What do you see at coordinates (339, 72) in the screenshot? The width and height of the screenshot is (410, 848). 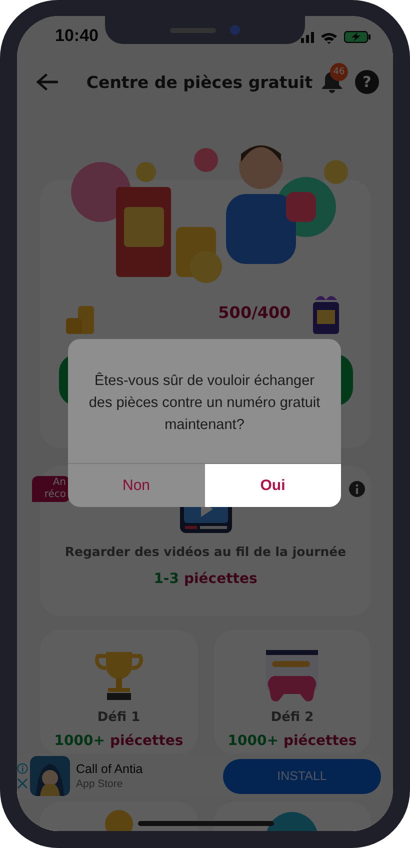 I see `notification-count: 46` at bounding box center [339, 72].